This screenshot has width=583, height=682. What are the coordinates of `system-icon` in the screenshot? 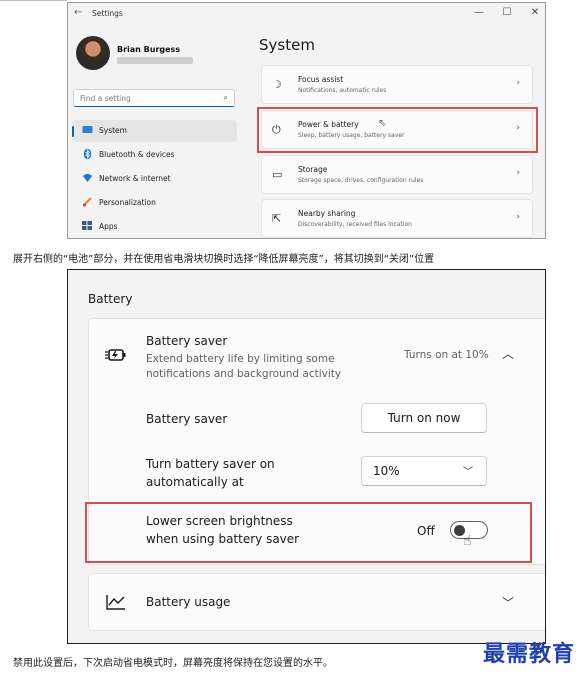 It's located at (87, 129).